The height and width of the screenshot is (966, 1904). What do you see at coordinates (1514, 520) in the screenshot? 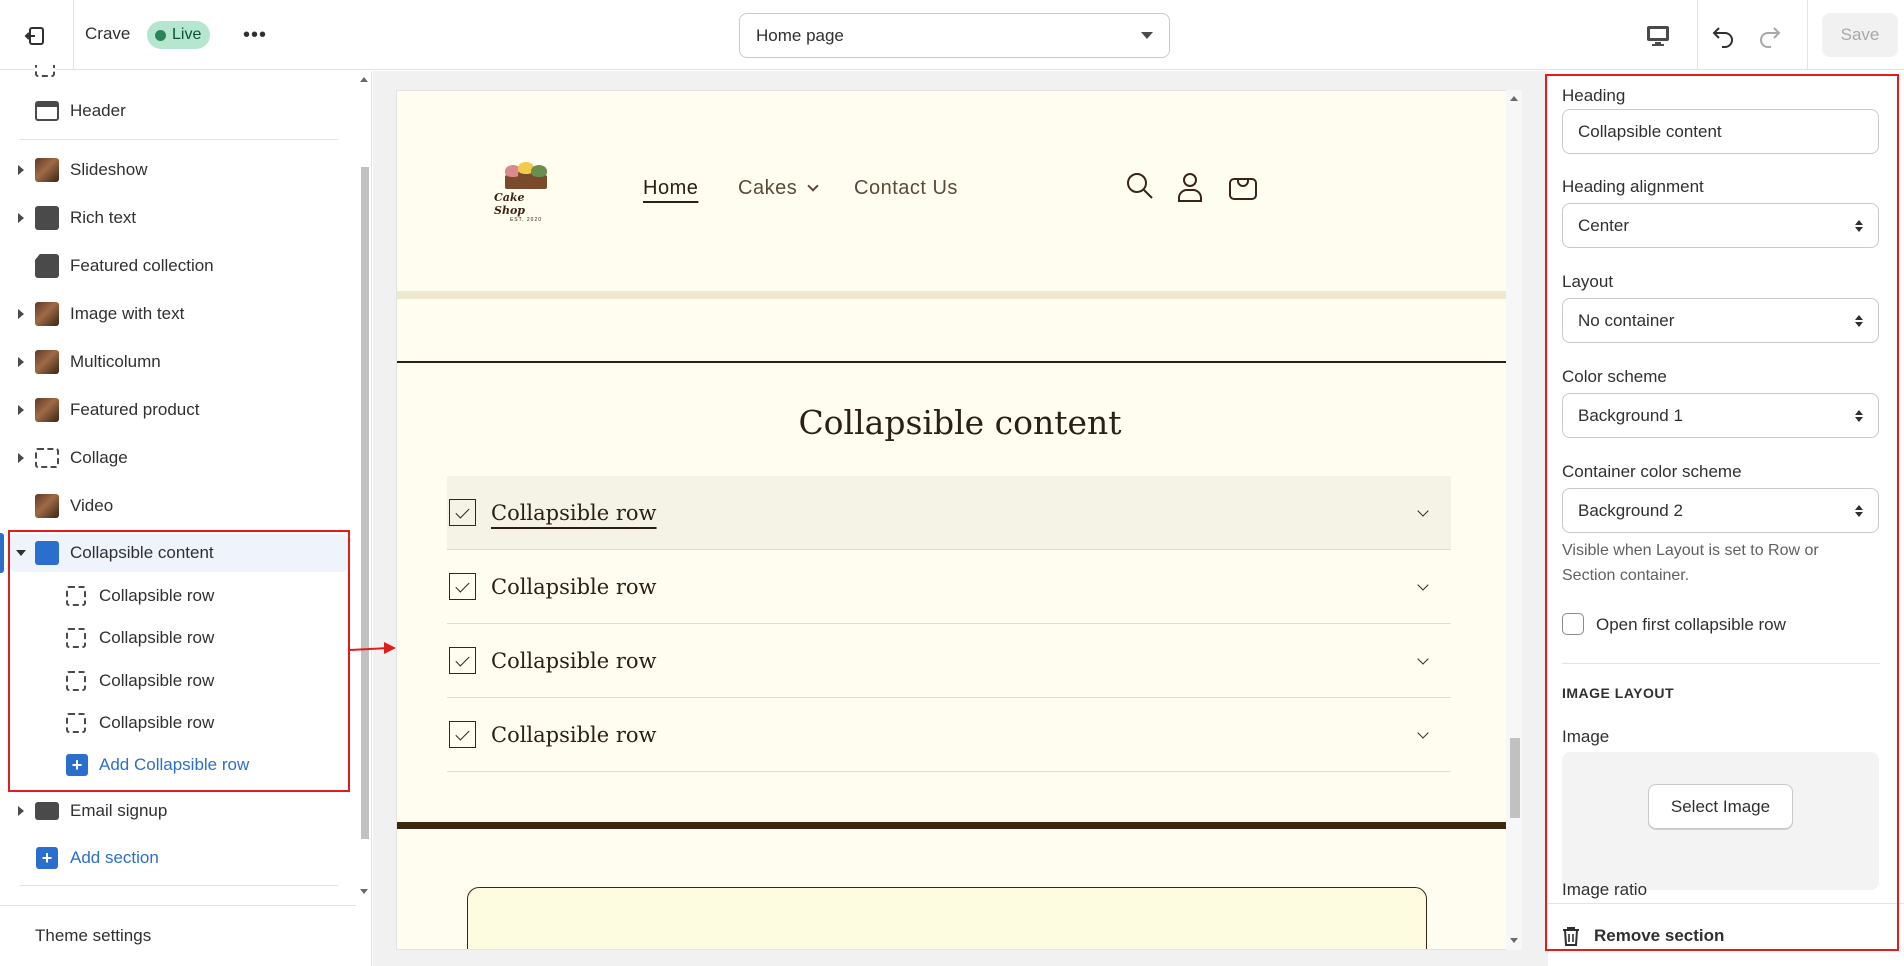
I see `preview-scrollbar` at bounding box center [1514, 520].